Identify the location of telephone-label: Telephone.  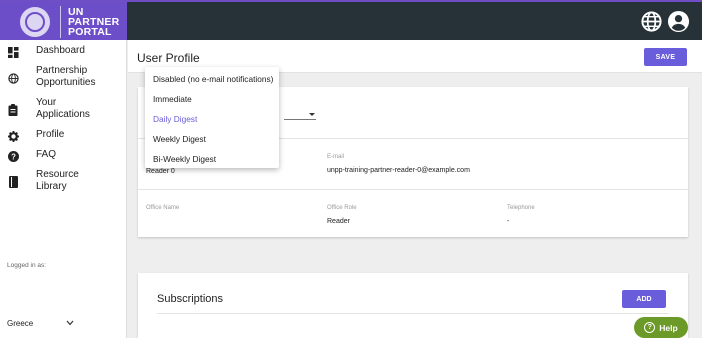
(521, 208).